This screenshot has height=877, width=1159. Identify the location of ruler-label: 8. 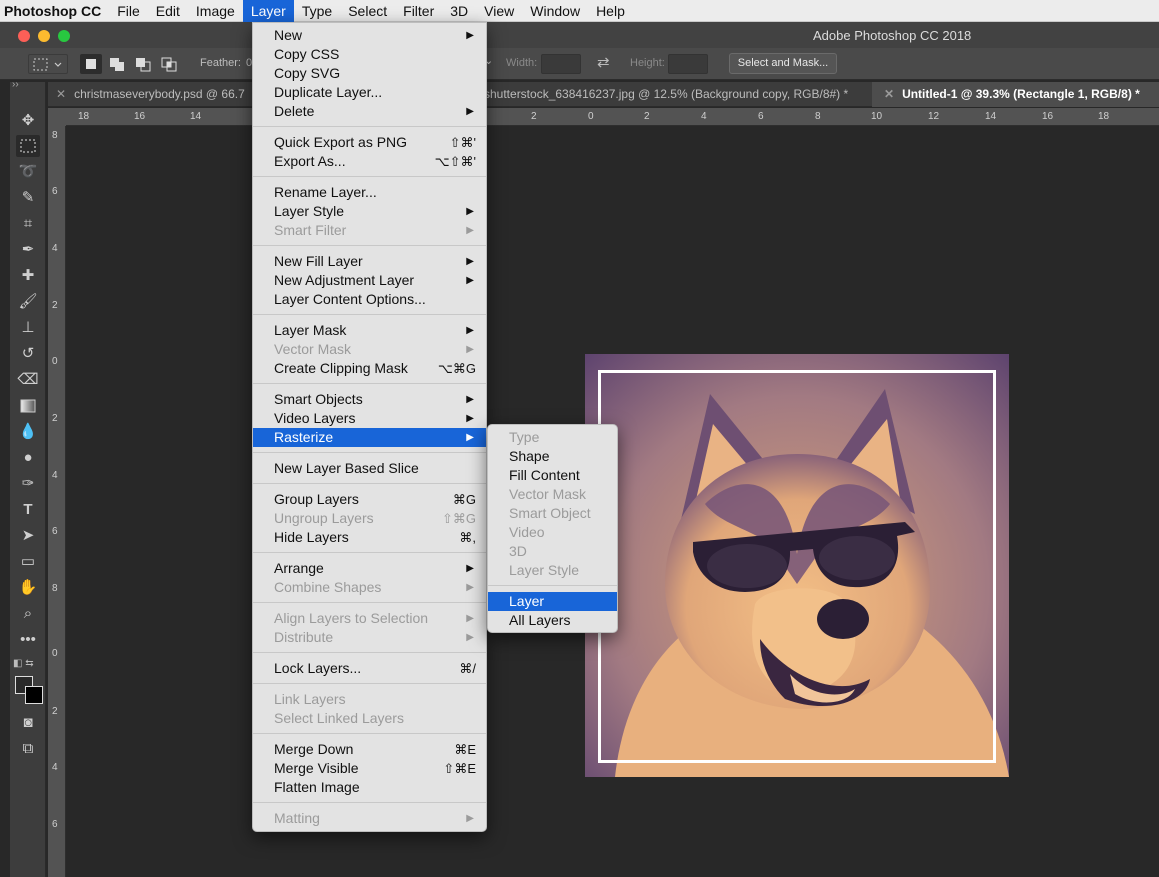
(55, 135).